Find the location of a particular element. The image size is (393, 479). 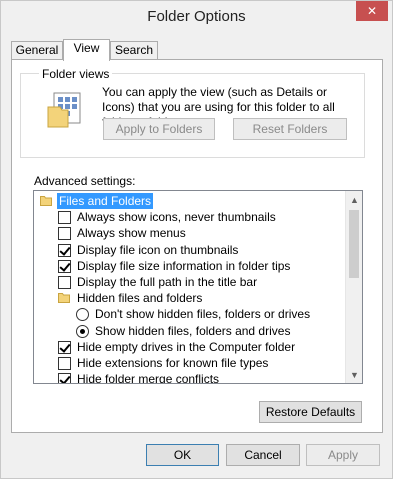

folder-views-label: Folder views is located at coordinates (76, 74).